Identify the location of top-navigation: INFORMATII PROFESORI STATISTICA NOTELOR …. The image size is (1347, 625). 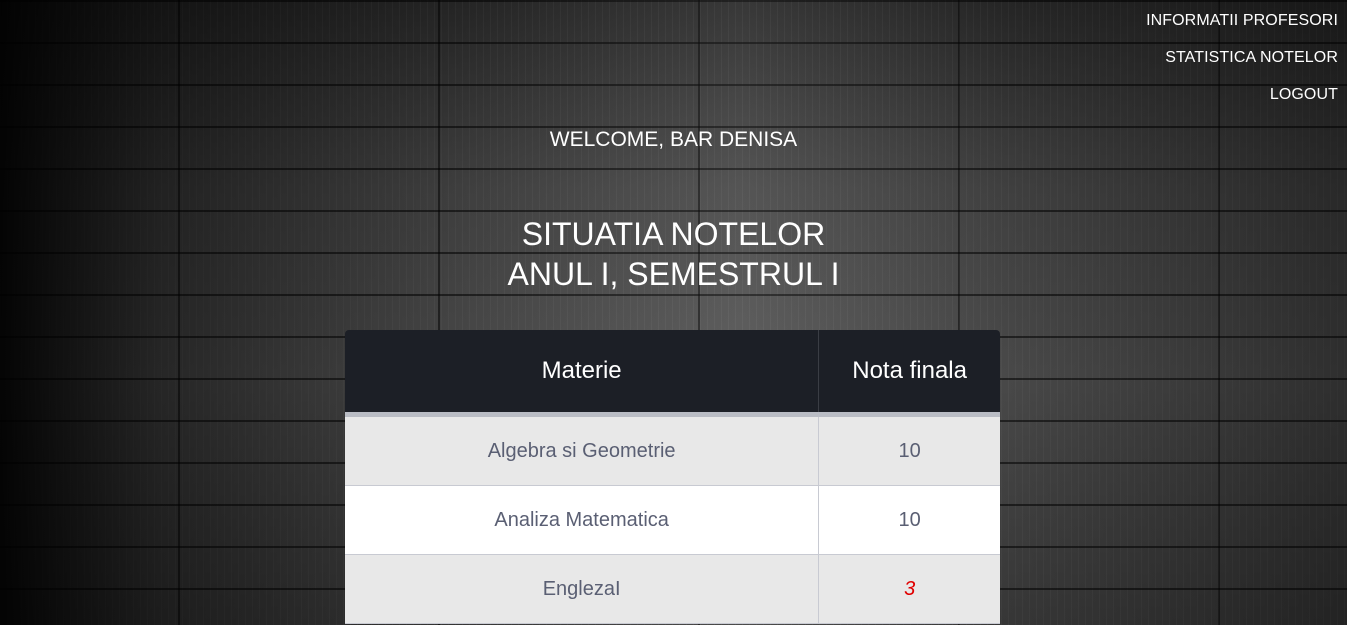
(1242, 66).